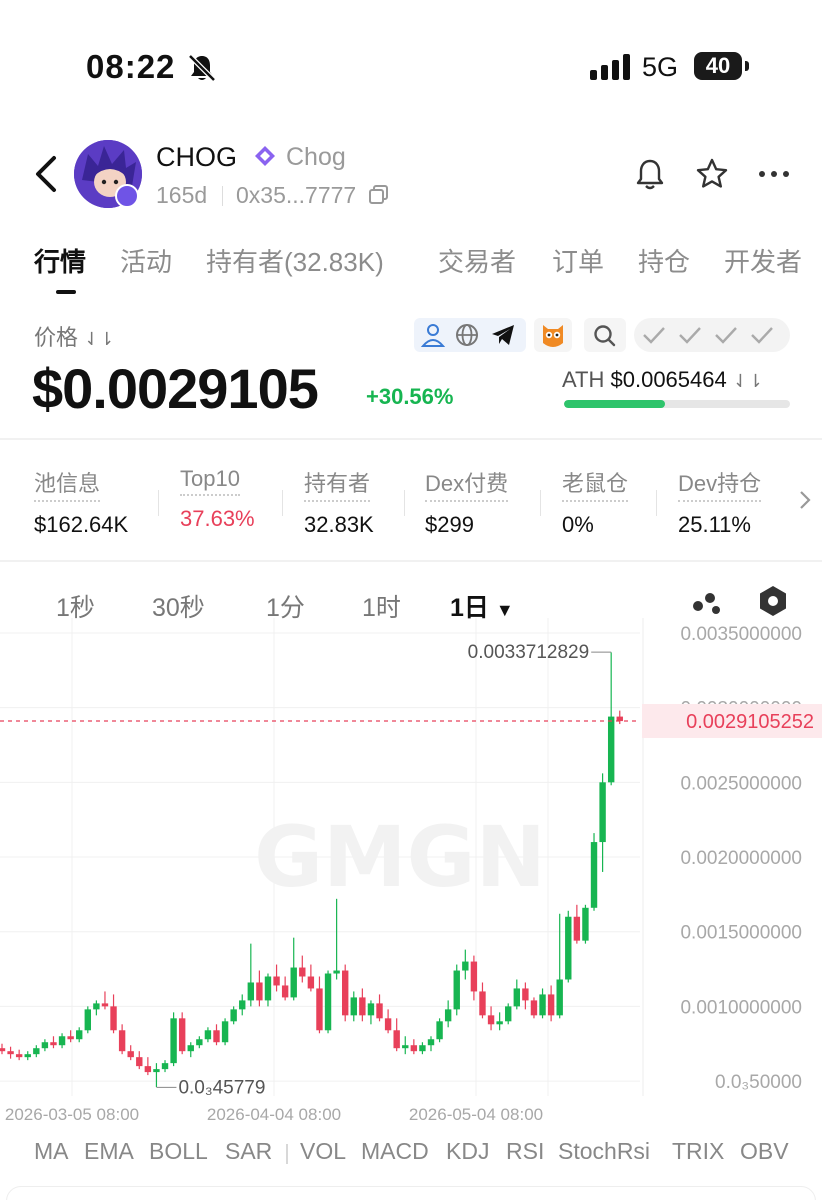 The height and width of the screenshot is (1200, 822). What do you see at coordinates (222, 196) in the screenshot?
I see `header-separator` at bounding box center [222, 196].